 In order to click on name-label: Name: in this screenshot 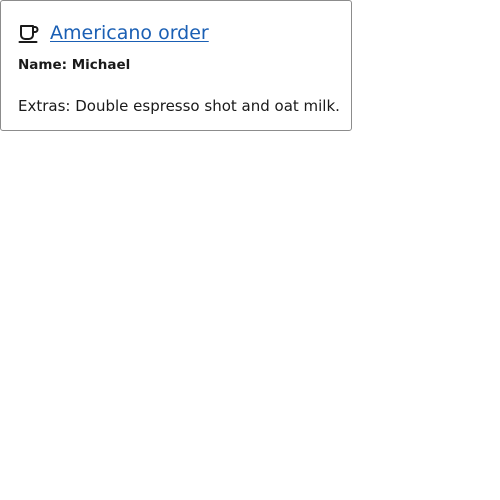, I will do `click(43, 65)`.